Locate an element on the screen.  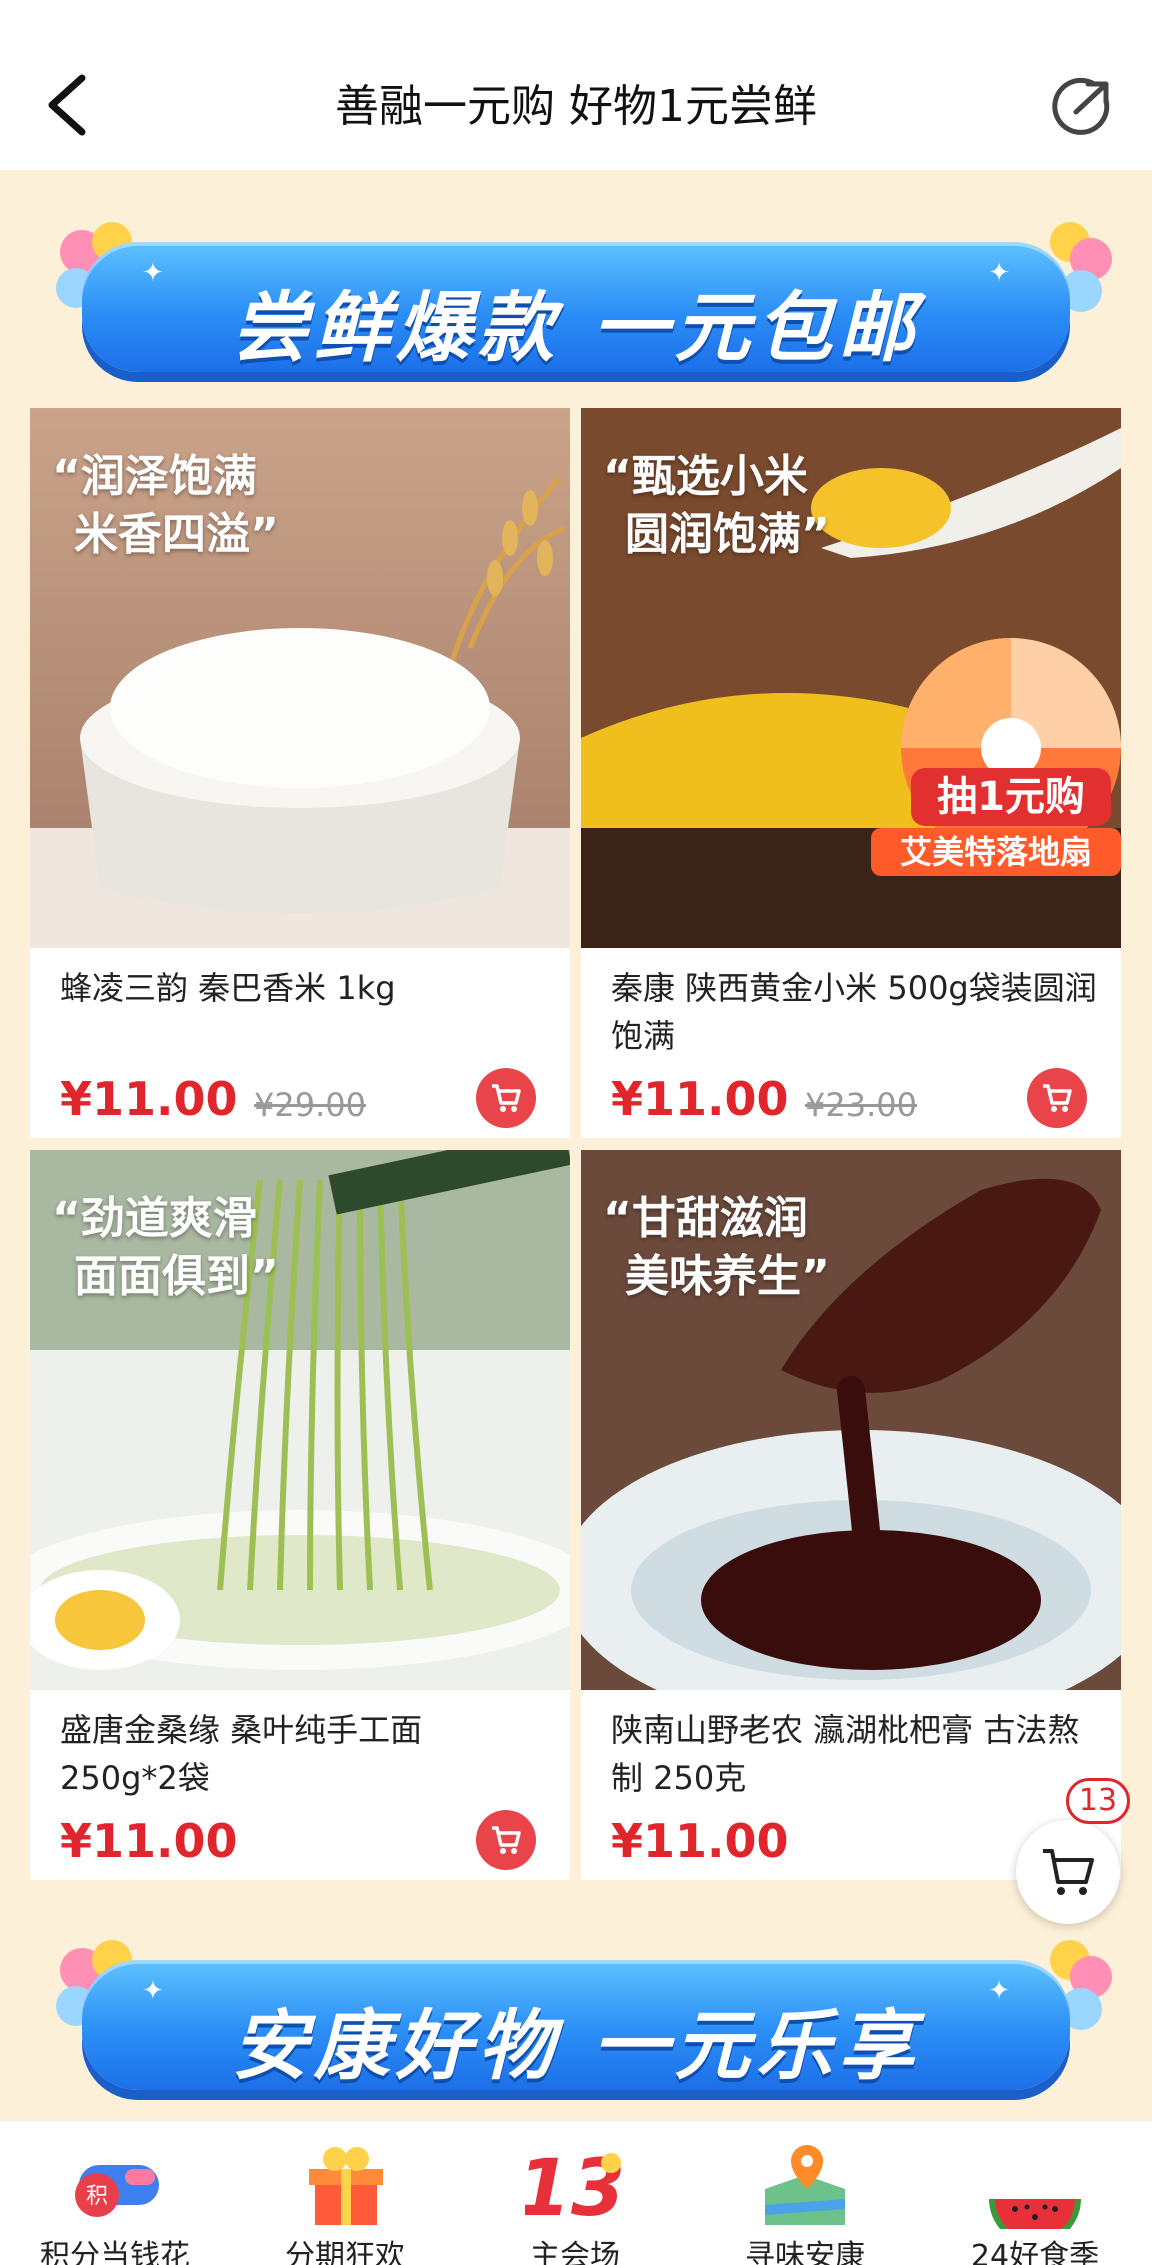
tab-installment: 分期狂欢 is located at coordinates (345, 2193).